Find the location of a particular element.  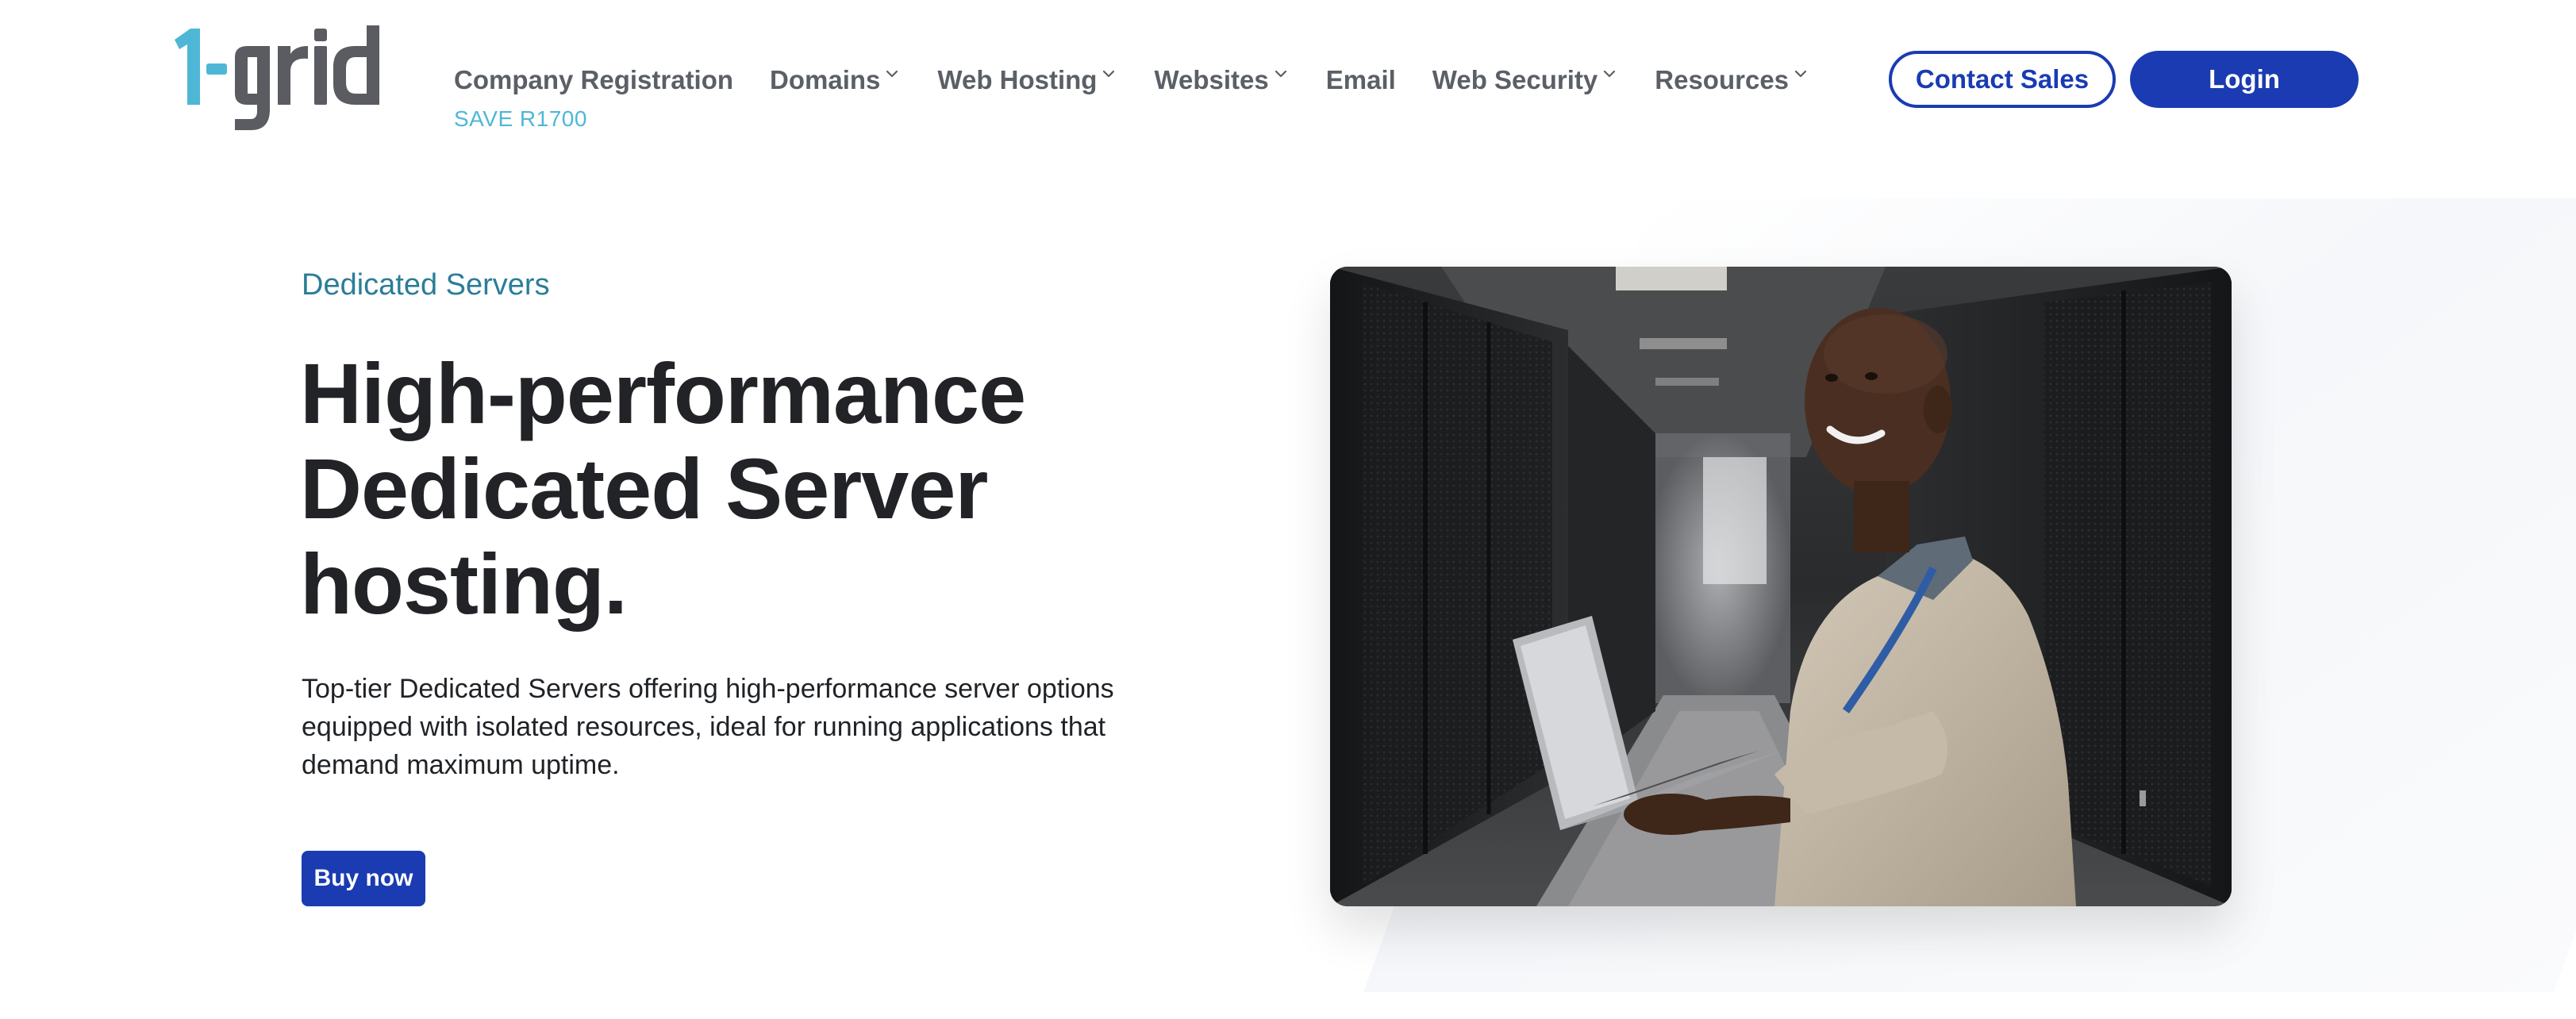

hero-title-line: Dedicated Server is located at coordinates (644, 488).